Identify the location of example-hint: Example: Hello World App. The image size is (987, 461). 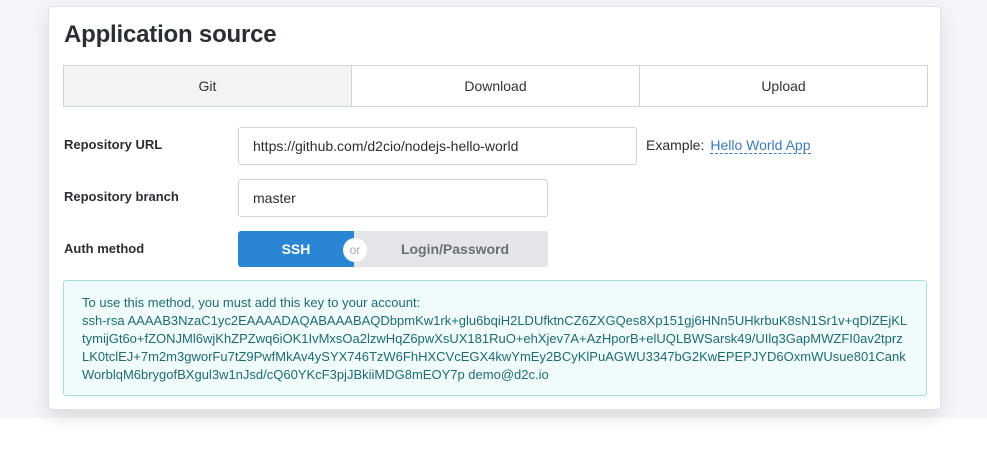
(728, 145).